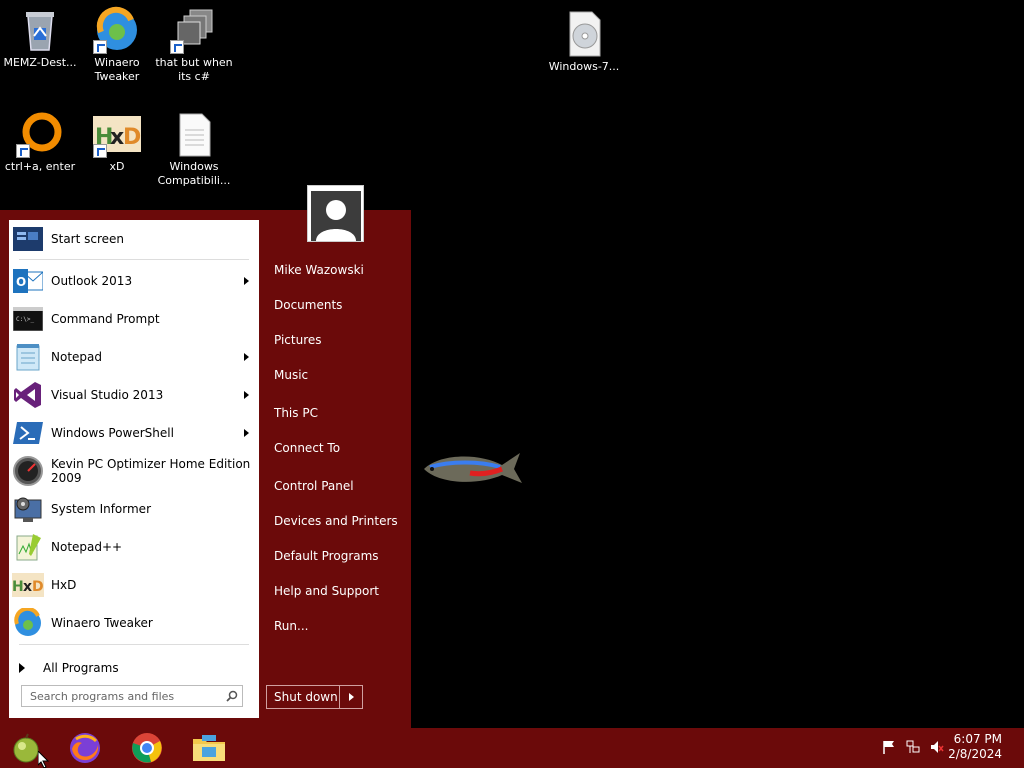  I want to click on place-documents: Documents, so click(335, 305).